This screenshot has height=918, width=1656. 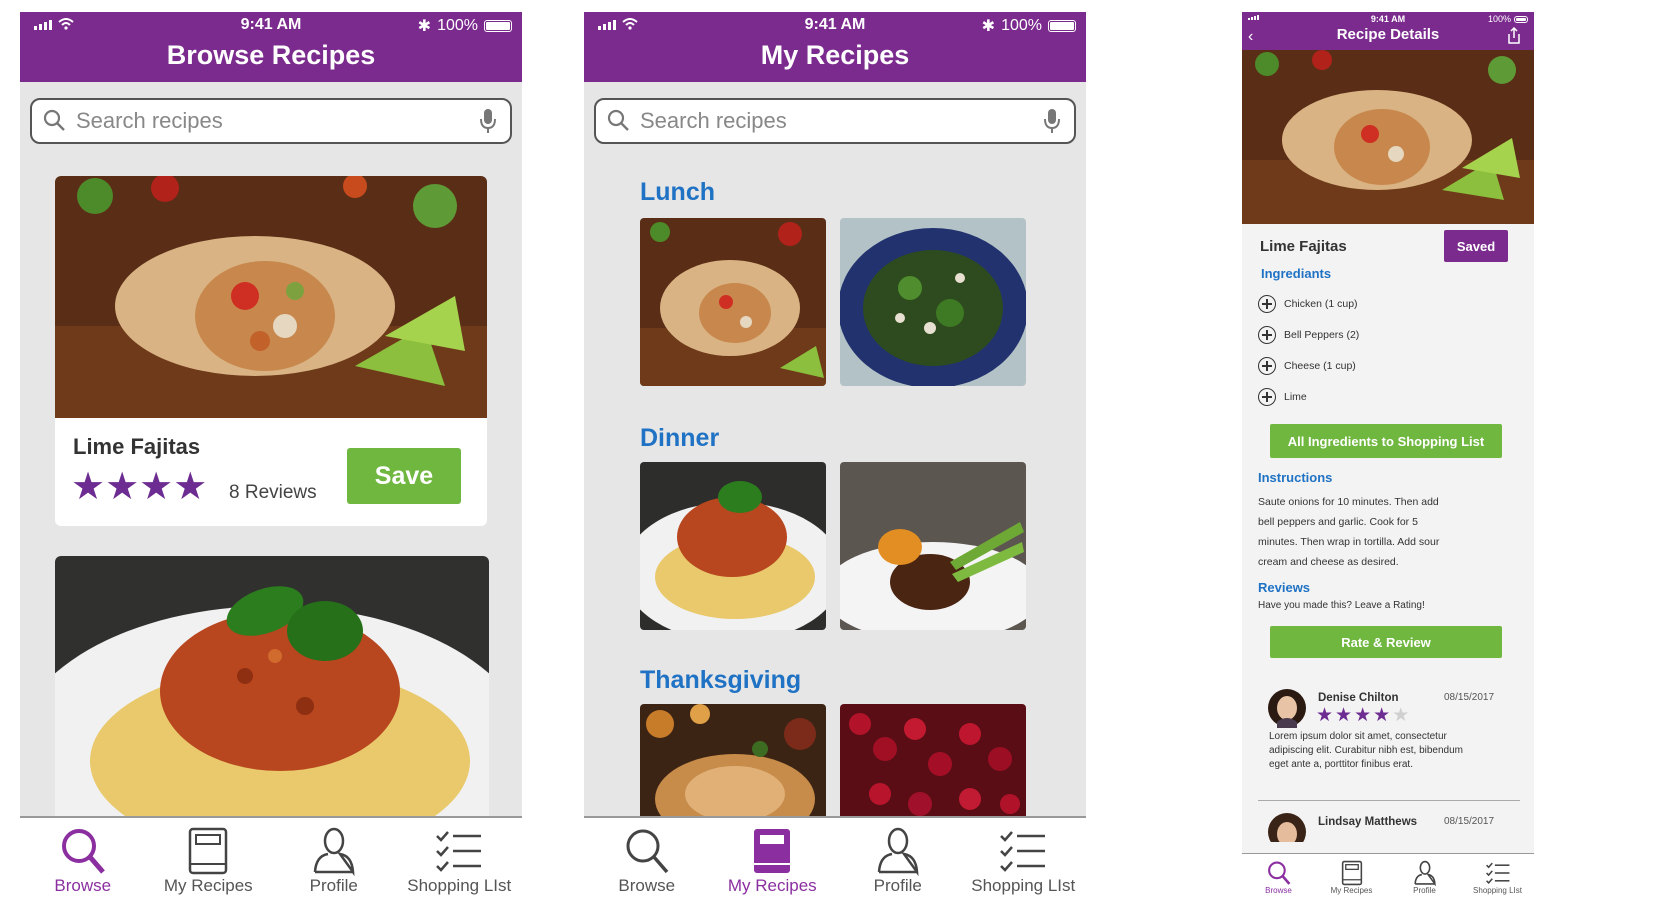 I want to click on recipe-thumb-cranberries, so click(x=933, y=764).